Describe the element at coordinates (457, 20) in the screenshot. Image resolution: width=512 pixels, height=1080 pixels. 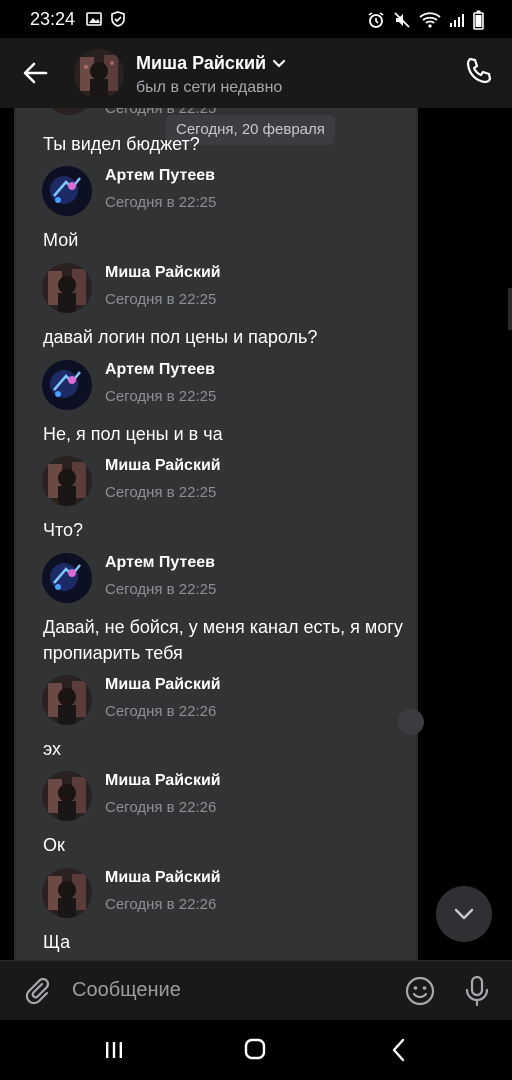
I see `signal-icon` at that location.